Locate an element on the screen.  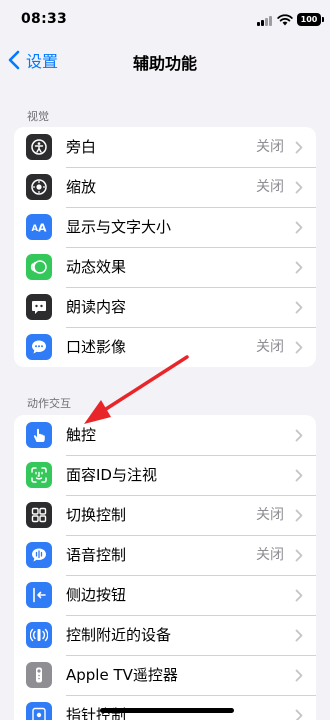
text-size-icon: AA is located at coordinates (39, 227).